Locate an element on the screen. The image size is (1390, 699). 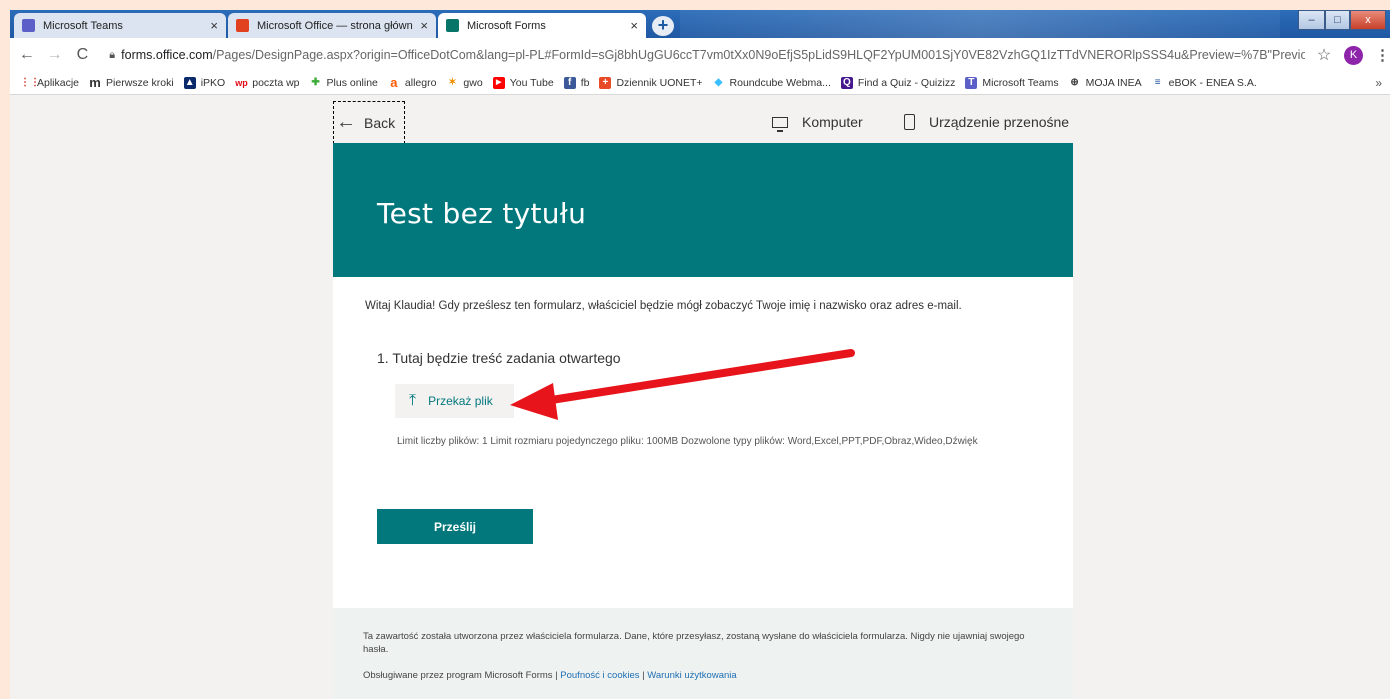
quizizz-logo-icon: Q is located at coordinates (846, 83).